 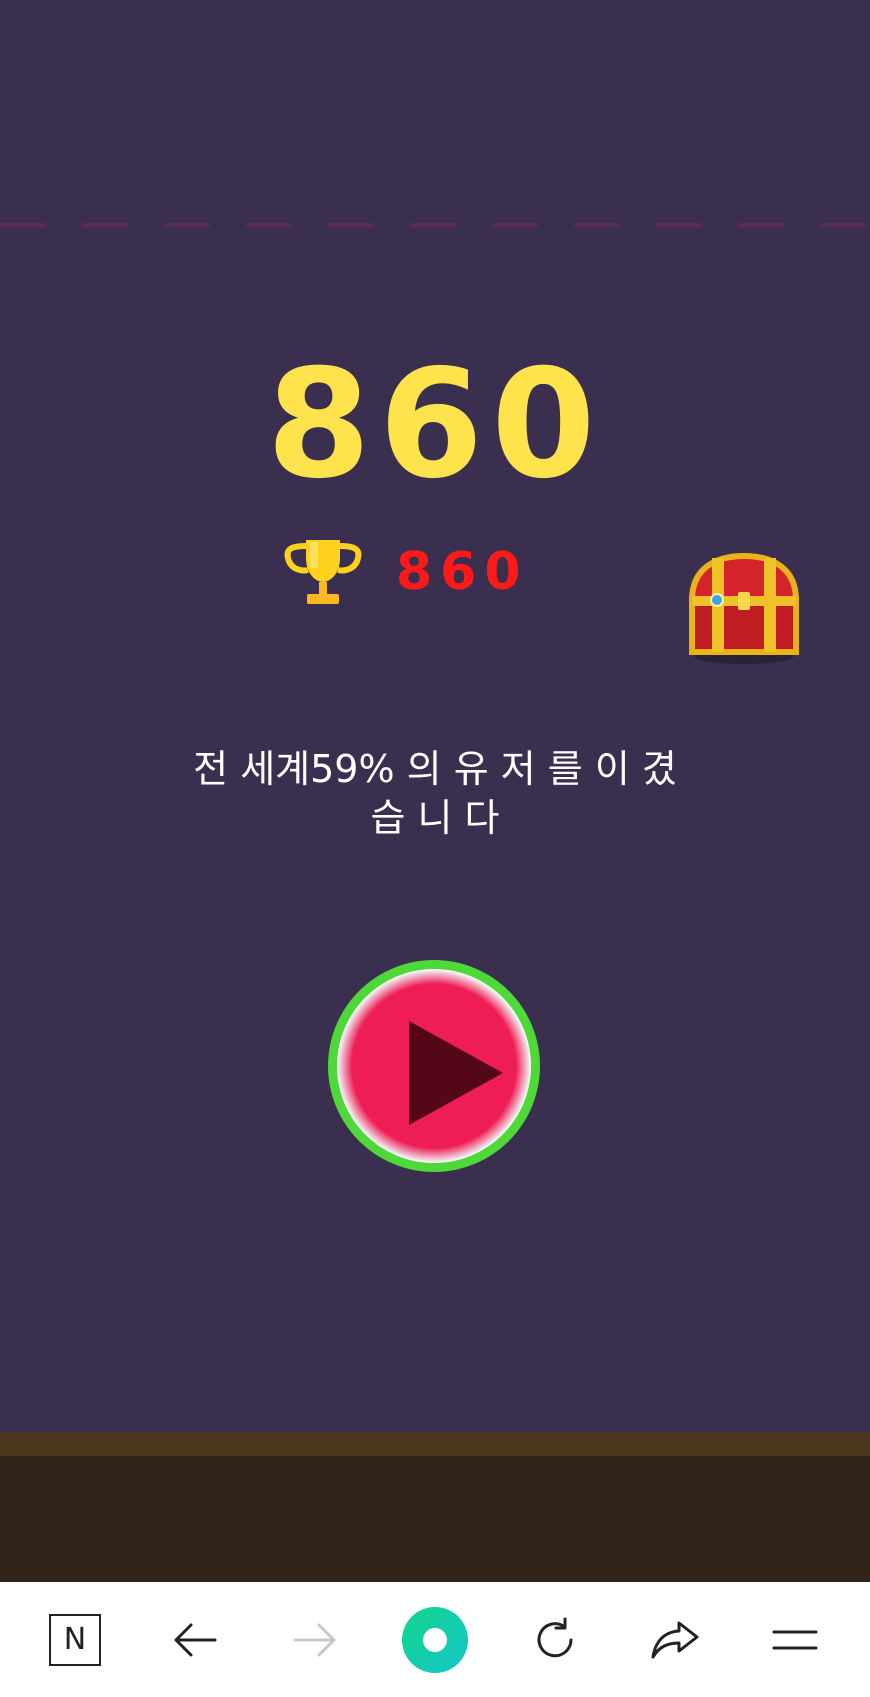 I want to click on best-score: 860, so click(x=462, y=572).